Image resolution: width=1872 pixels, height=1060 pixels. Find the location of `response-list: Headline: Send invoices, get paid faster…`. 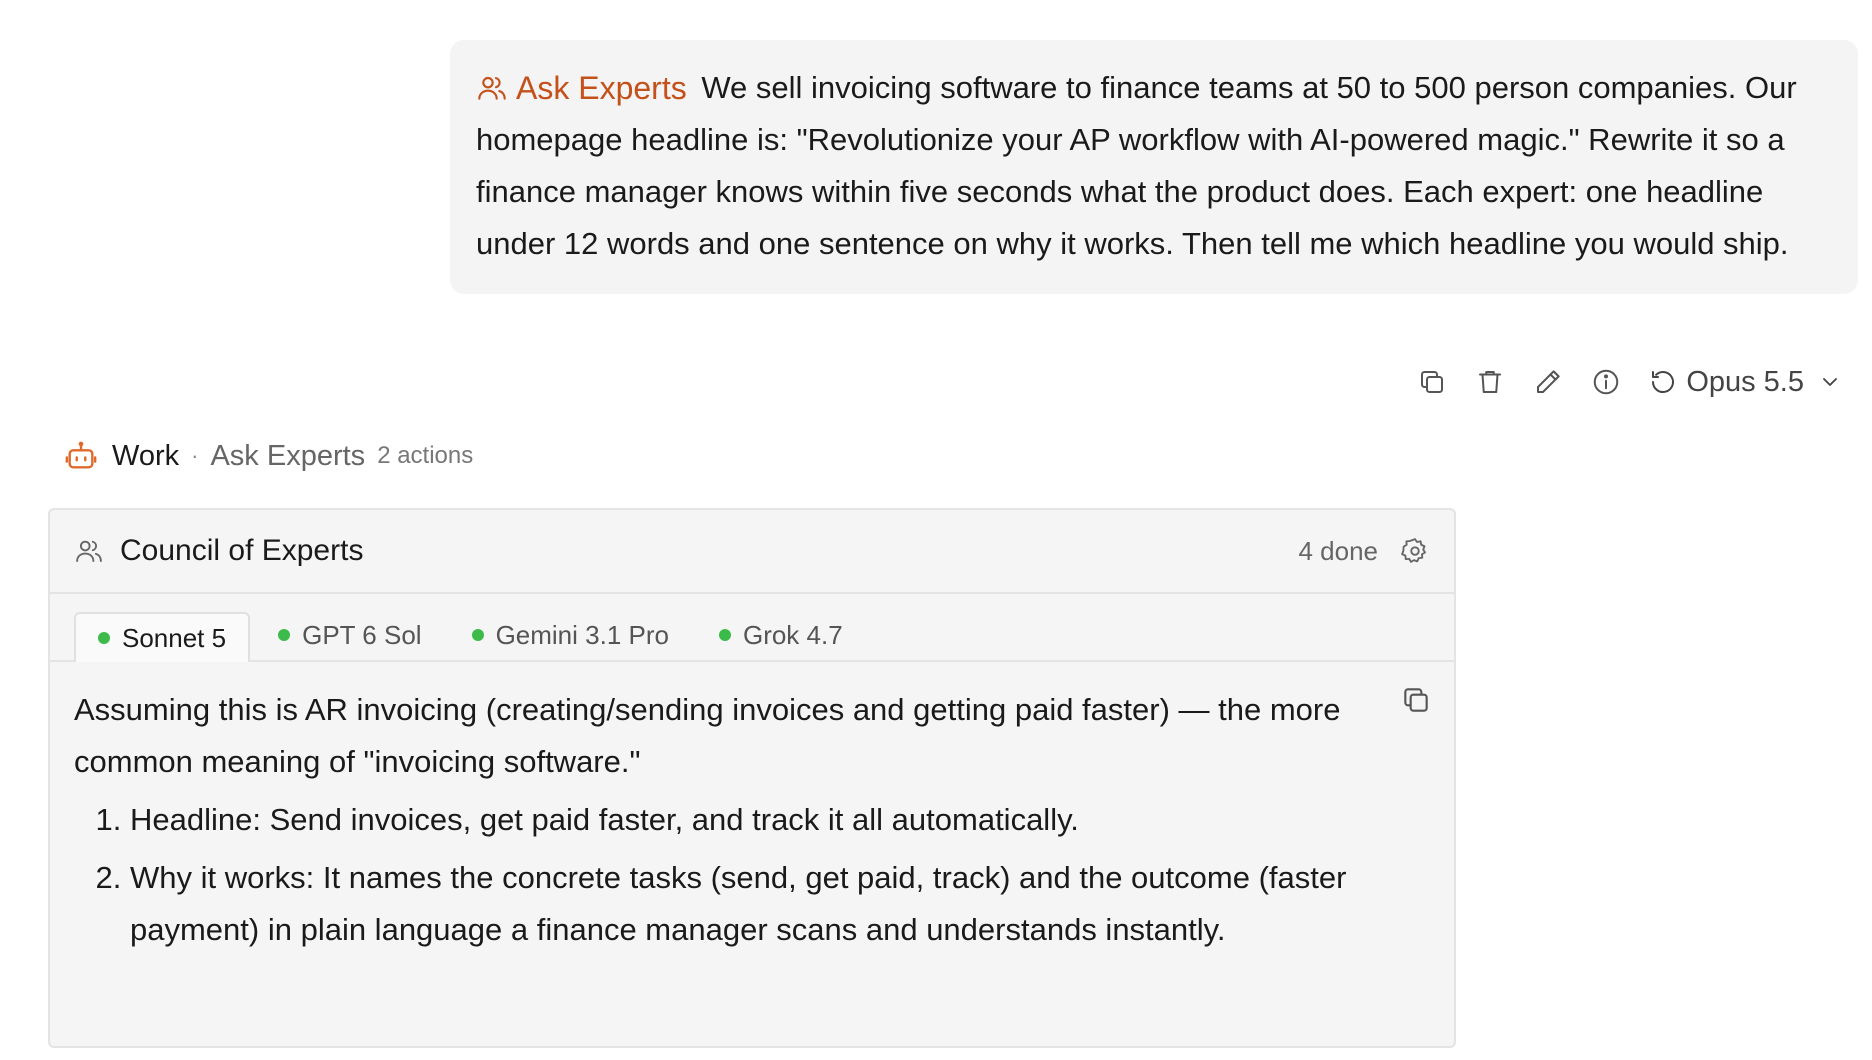

response-list: Headline: Send invoices, get paid faster… is located at coordinates (737, 875).